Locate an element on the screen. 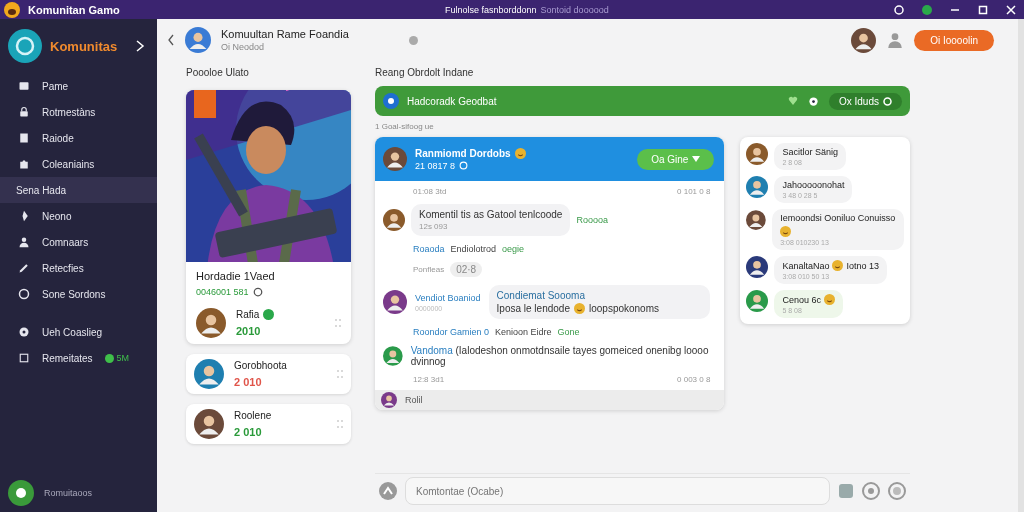  heart-icon is located at coordinates (792, 101).